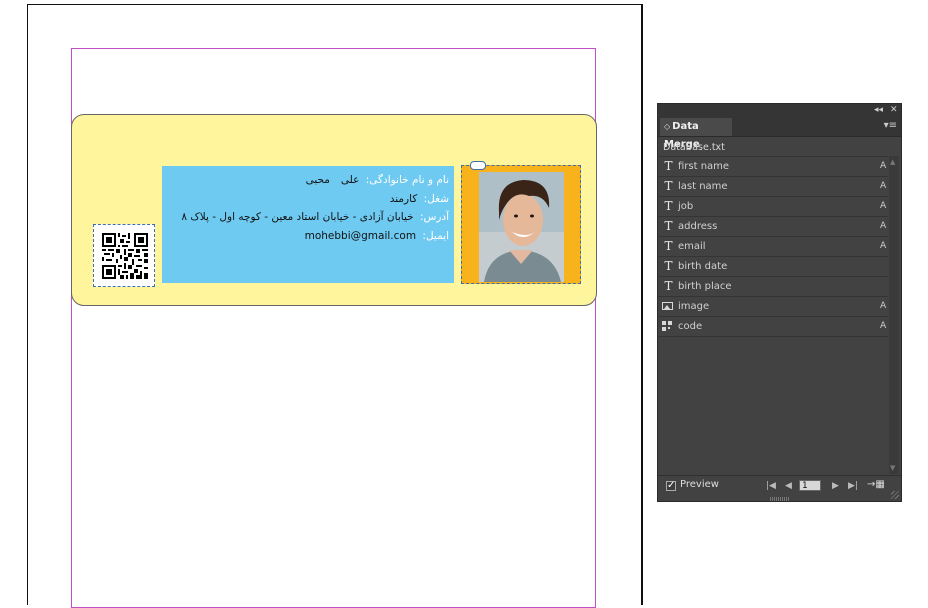 The width and height of the screenshot is (928, 608). What do you see at coordinates (835, 486) in the screenshot?
I see `next-record-icon: ▶` at bounding box center [835, 486].